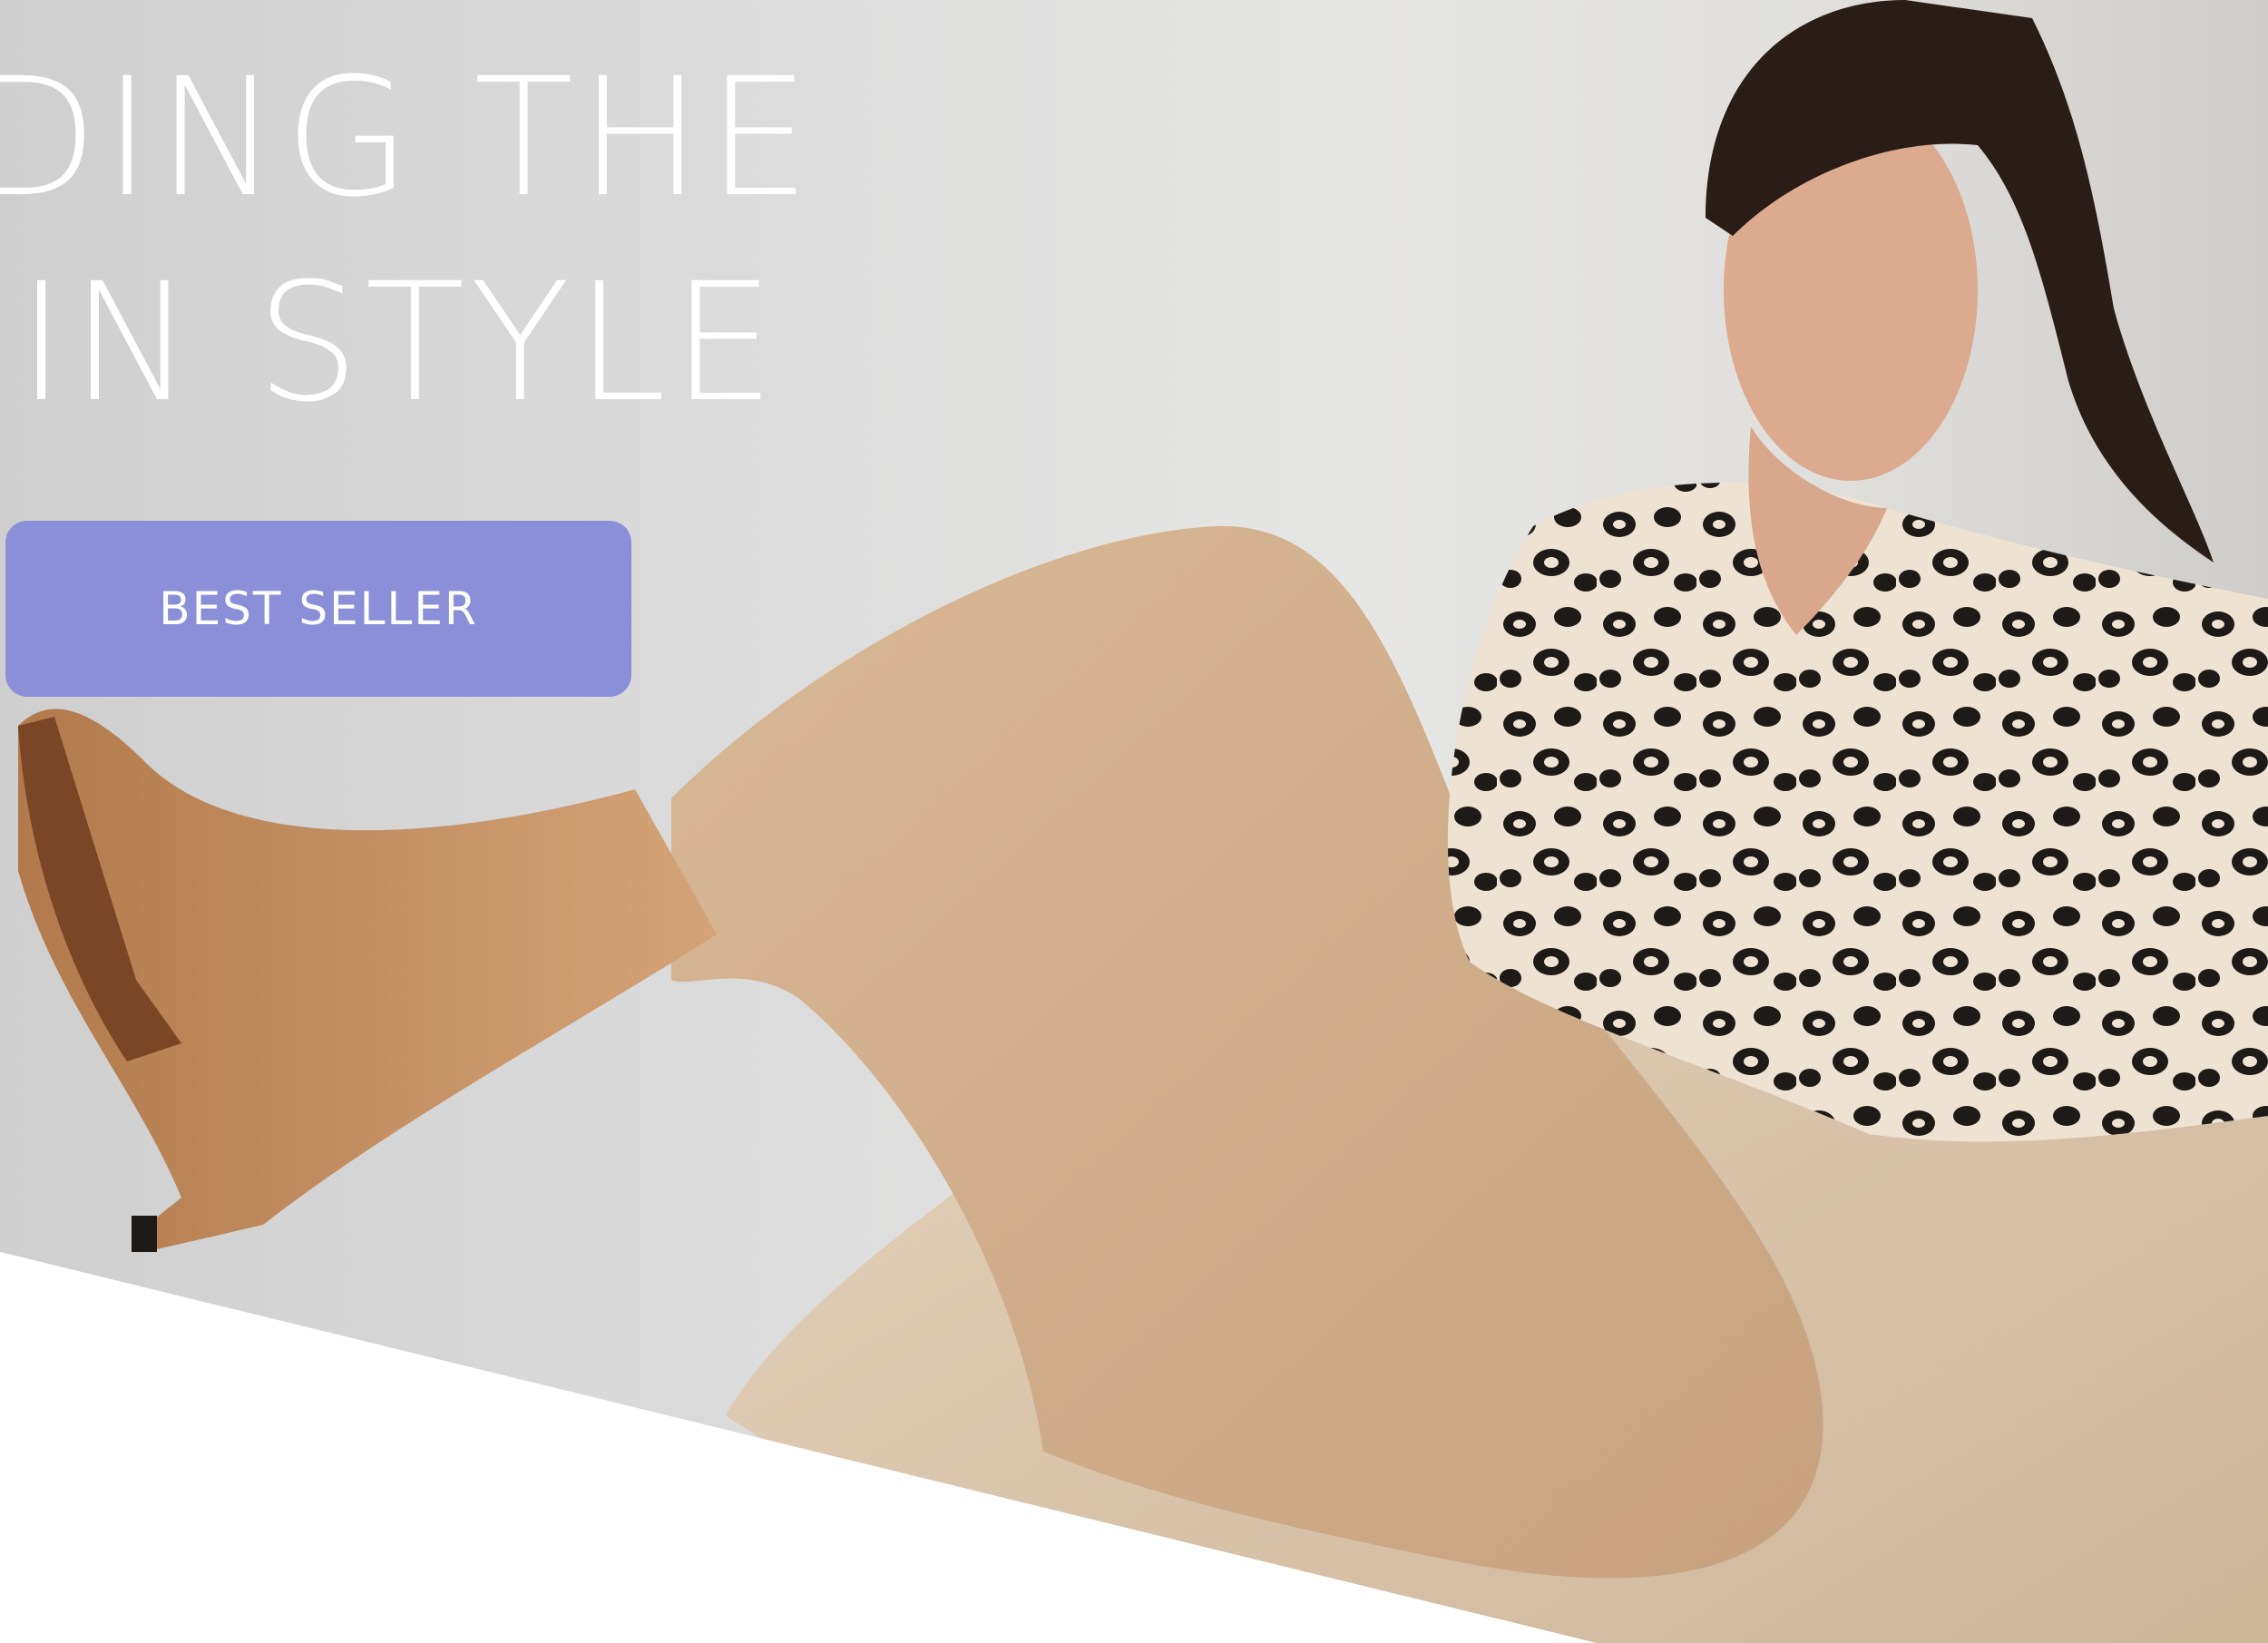 The width and height of the screenshot is (2268, 1643). What do you see at coordinates (391, 343) in the screenshot?
I see `headline-line-2: Y IN STYLE` at bounding box center [391, 343].